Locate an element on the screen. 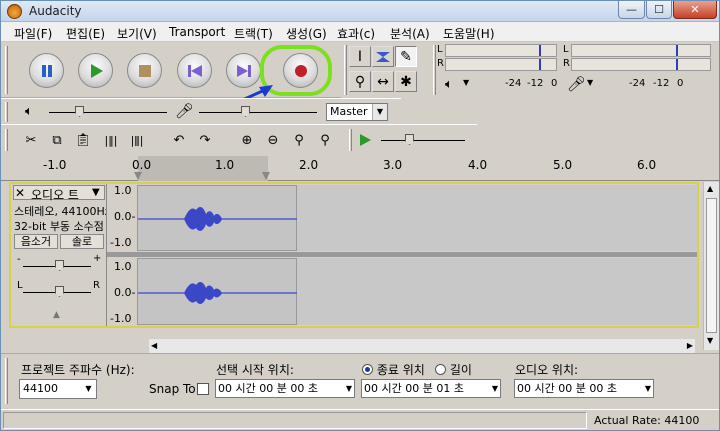 The width and height of the screenshot is (720, 431). output-volume-slider is located at coordinates (108, 112).